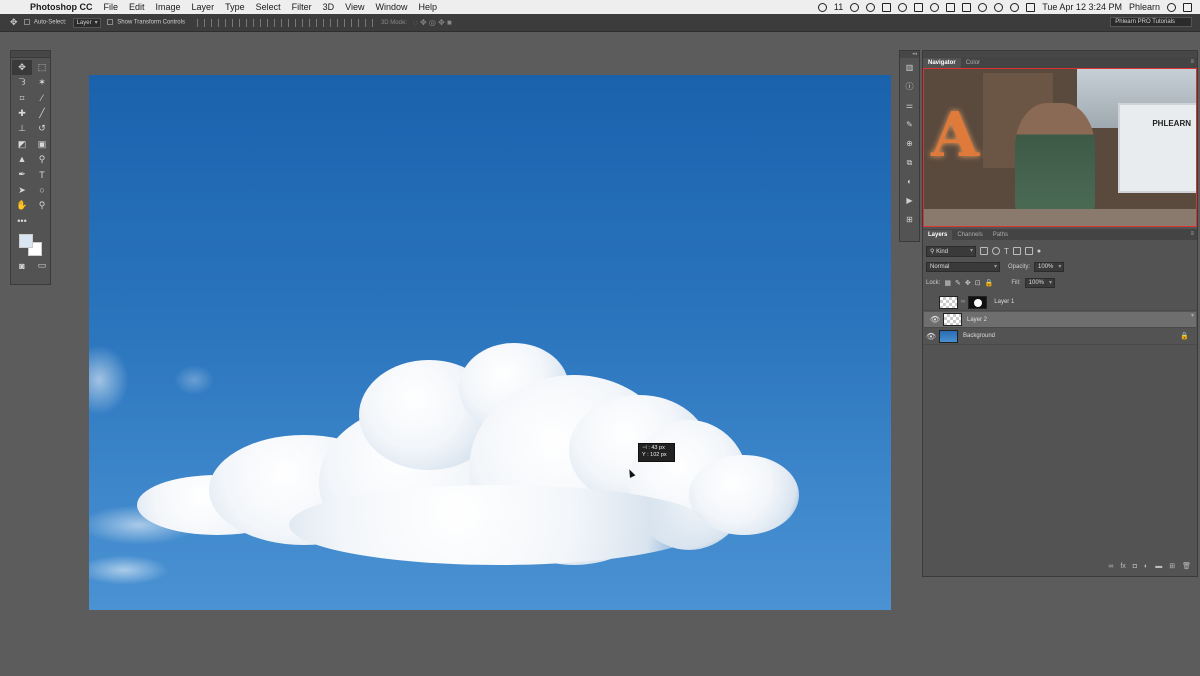  Describe the element at coordinates (1171, 7) in the screenshot. I see `spotlight-search-icon` at that location.